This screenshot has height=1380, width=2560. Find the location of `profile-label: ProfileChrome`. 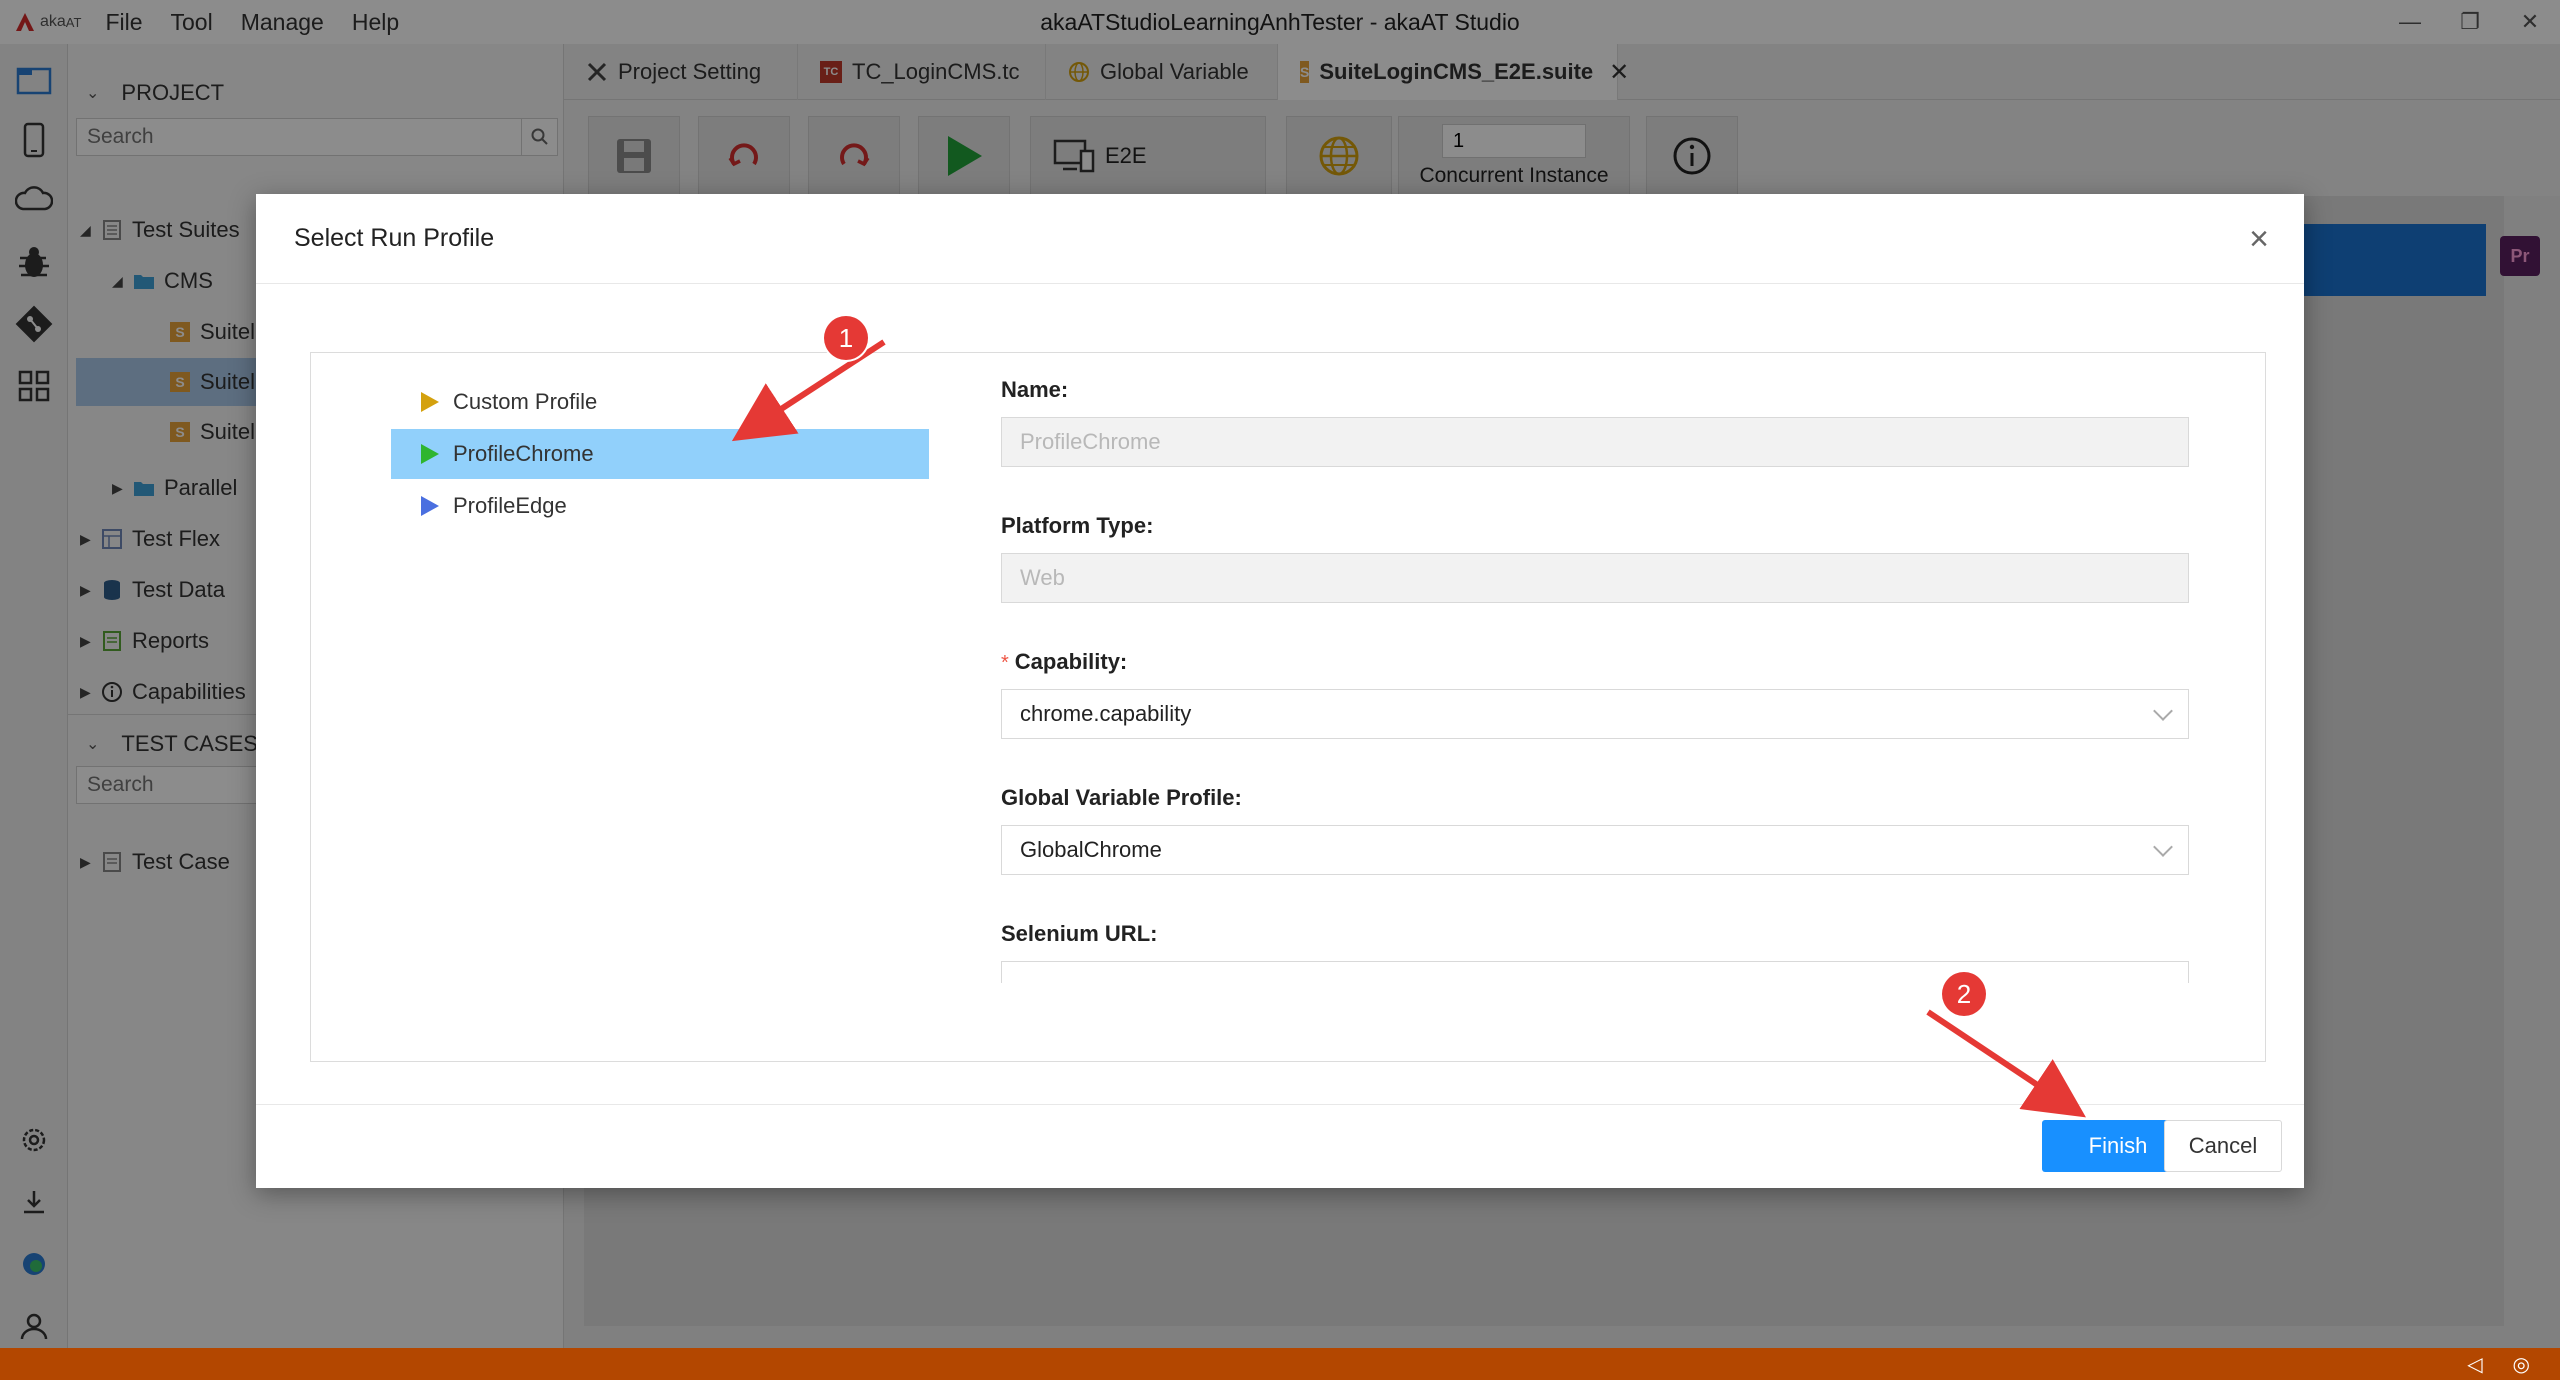

profile-label: ProfileChrome is located at coordinates (523, 453).